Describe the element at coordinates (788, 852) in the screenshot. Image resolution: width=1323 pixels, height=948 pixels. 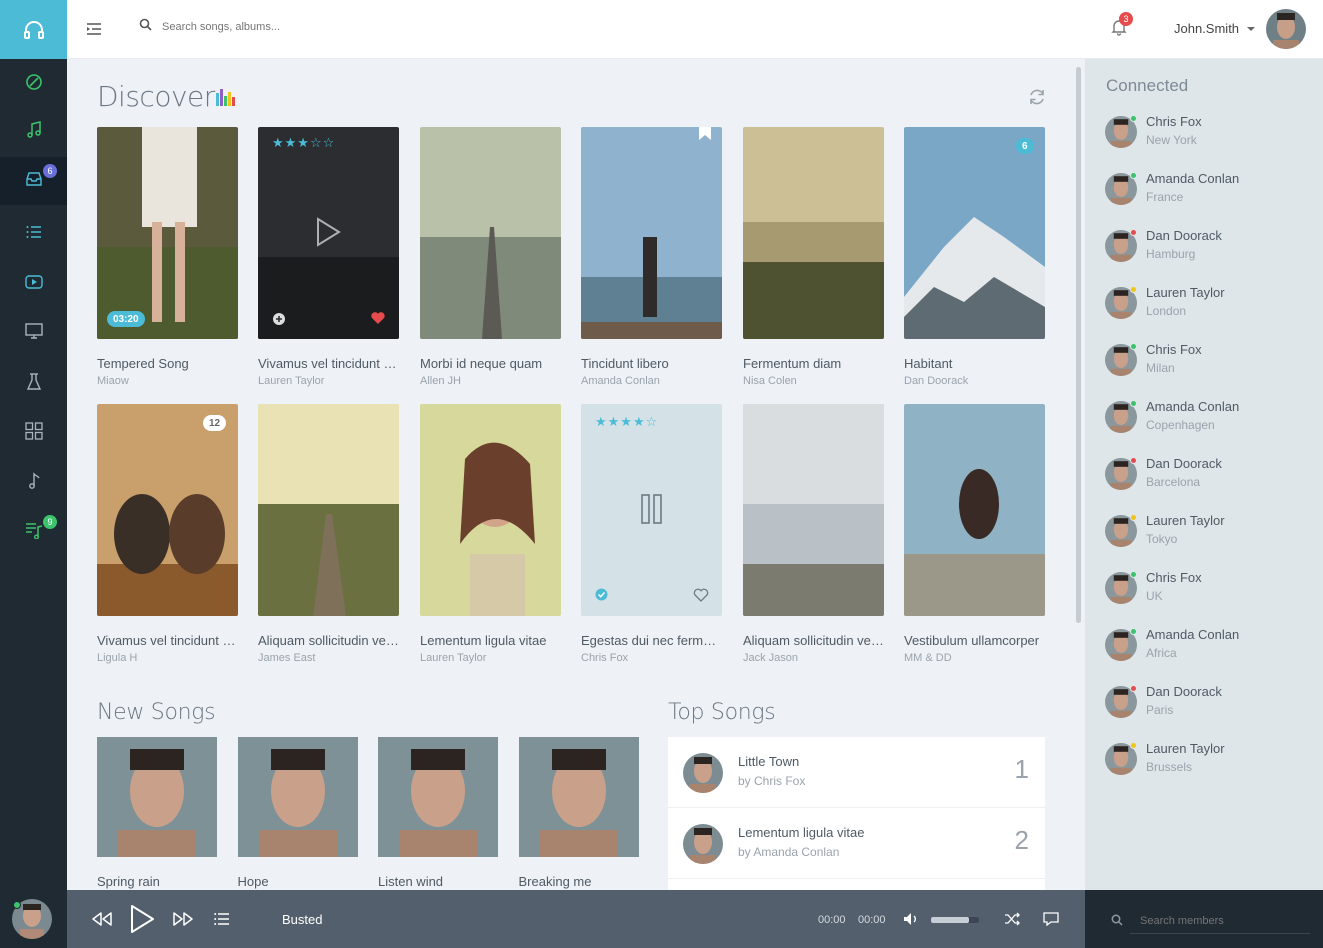
I see `top-song-artist: by Amanda Conlan` at that location.